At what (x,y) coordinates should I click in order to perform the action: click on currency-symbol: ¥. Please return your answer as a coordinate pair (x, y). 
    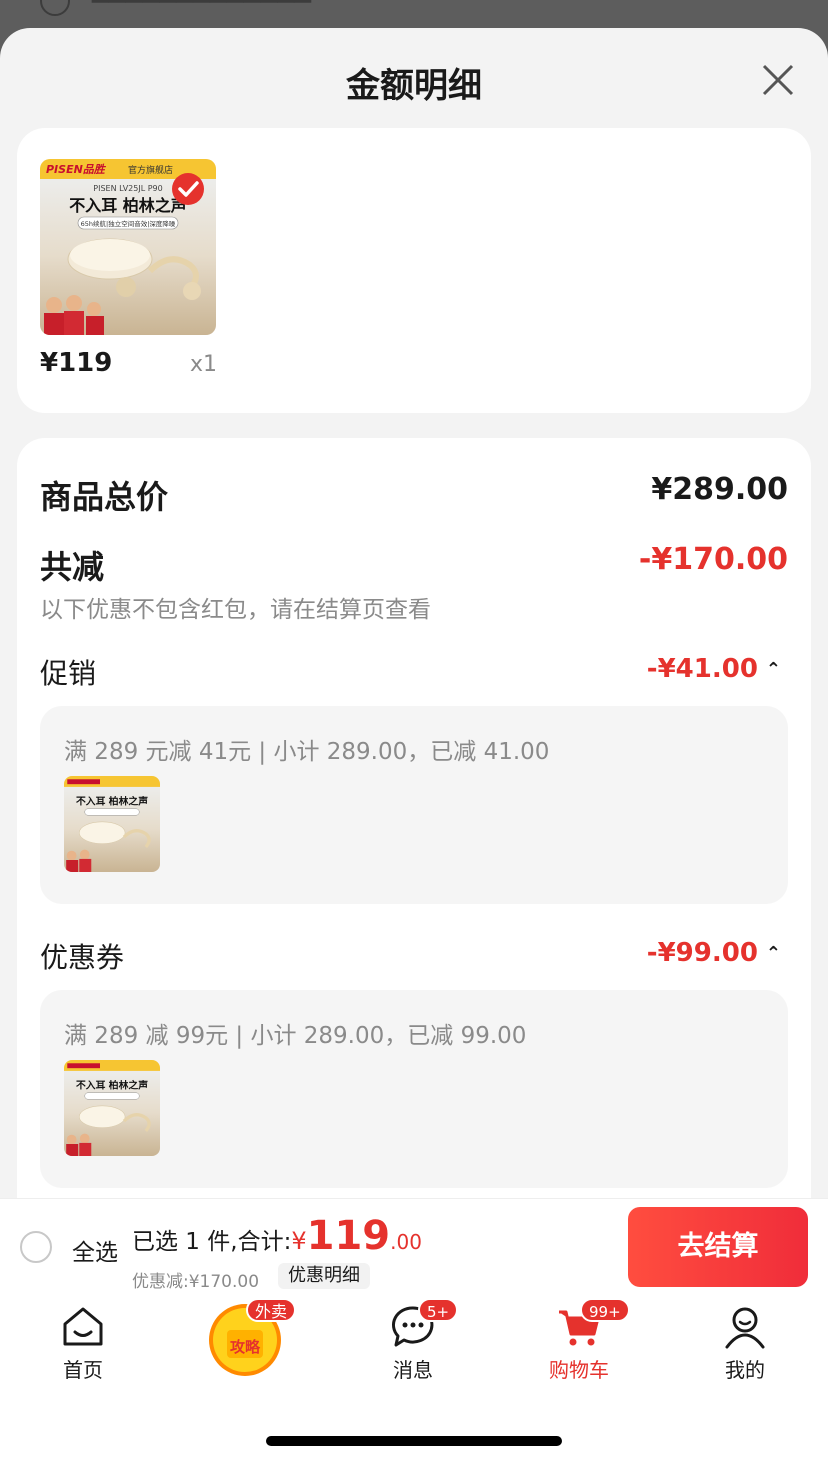
    Looking at the image, I should click on (299, 1241).